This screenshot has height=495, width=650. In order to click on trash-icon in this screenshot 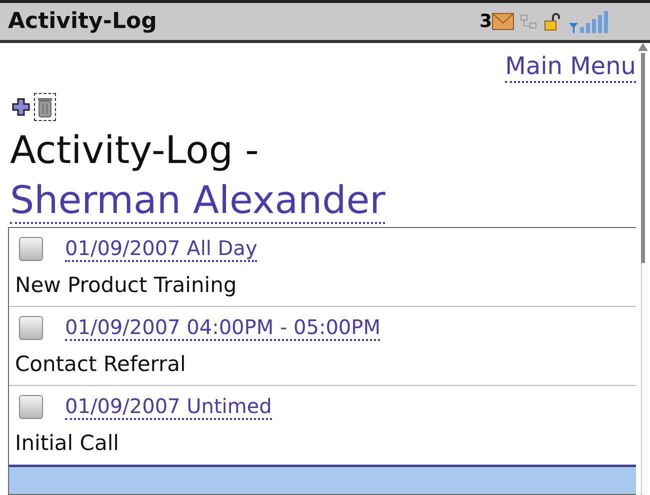, I will do `click(45, 107)`.